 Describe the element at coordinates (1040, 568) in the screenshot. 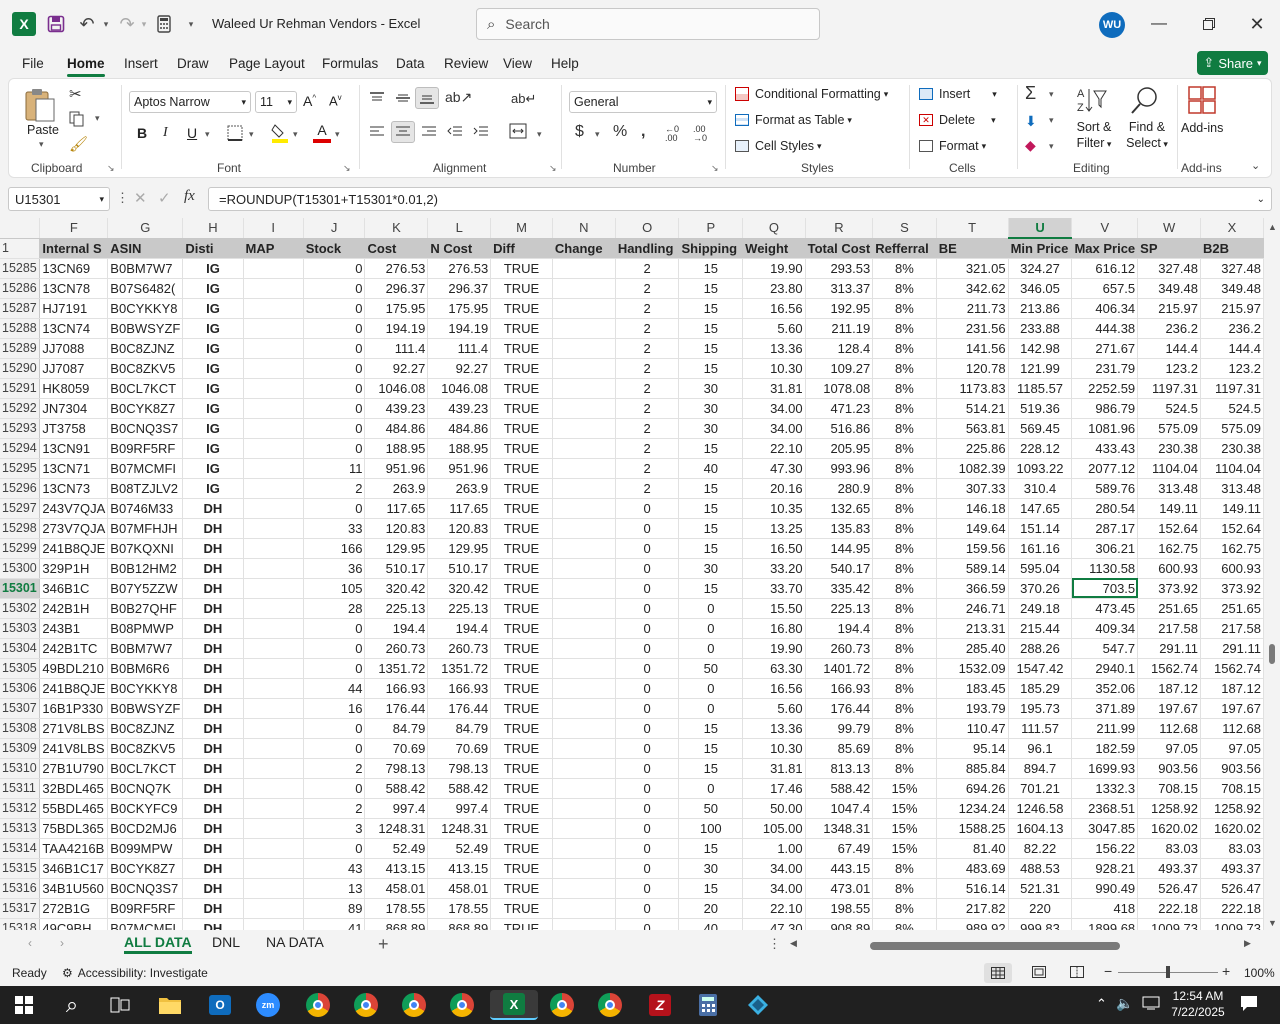

I see `table-cell: 595.04` at that location.